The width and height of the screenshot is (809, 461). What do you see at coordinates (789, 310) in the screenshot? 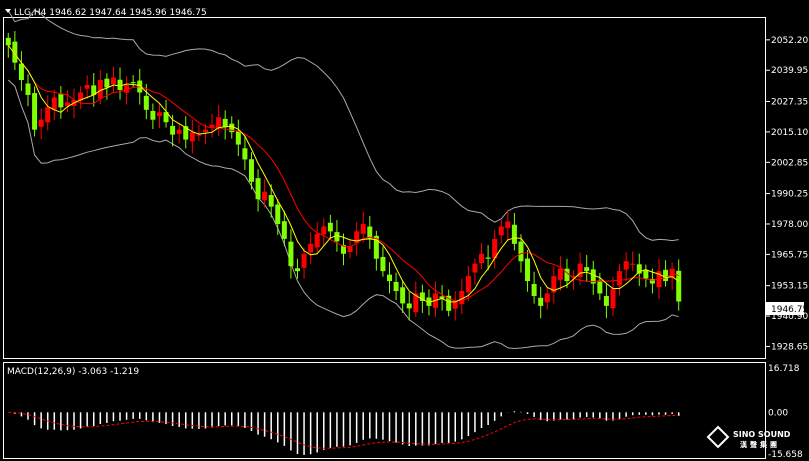
I see `current-price-label: 1946.75` at bounding box center [789, 310].